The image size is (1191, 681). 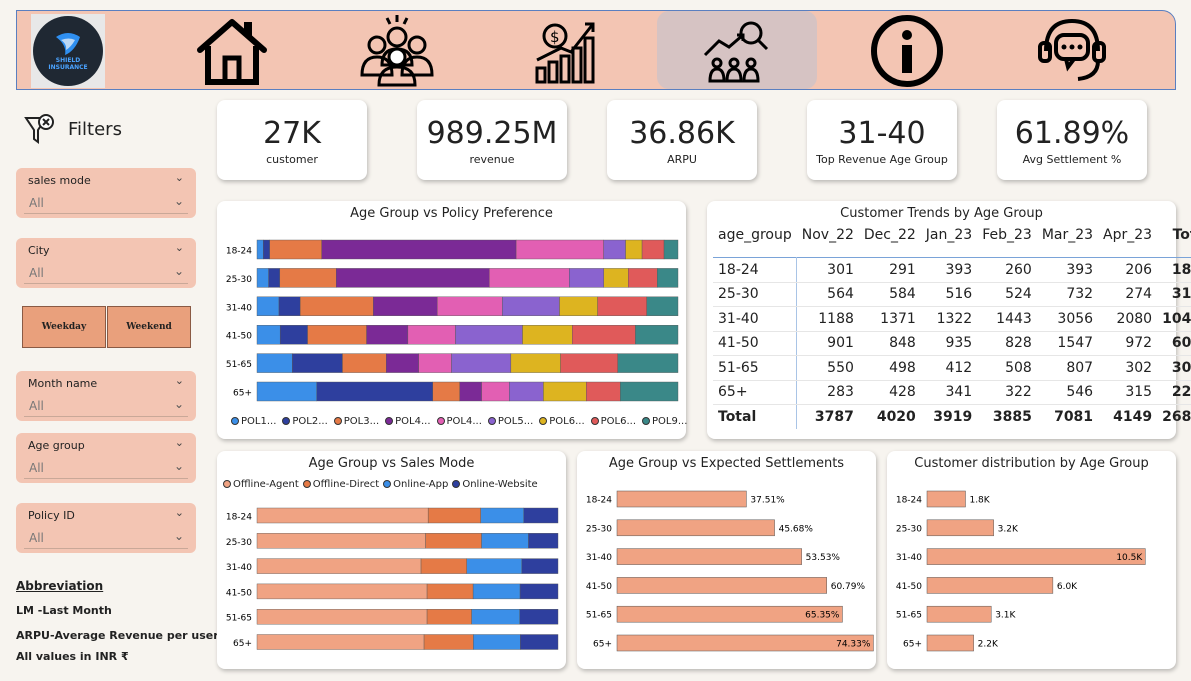 I want to click on weekend-button: Weekend, so click(x=149, y=327).